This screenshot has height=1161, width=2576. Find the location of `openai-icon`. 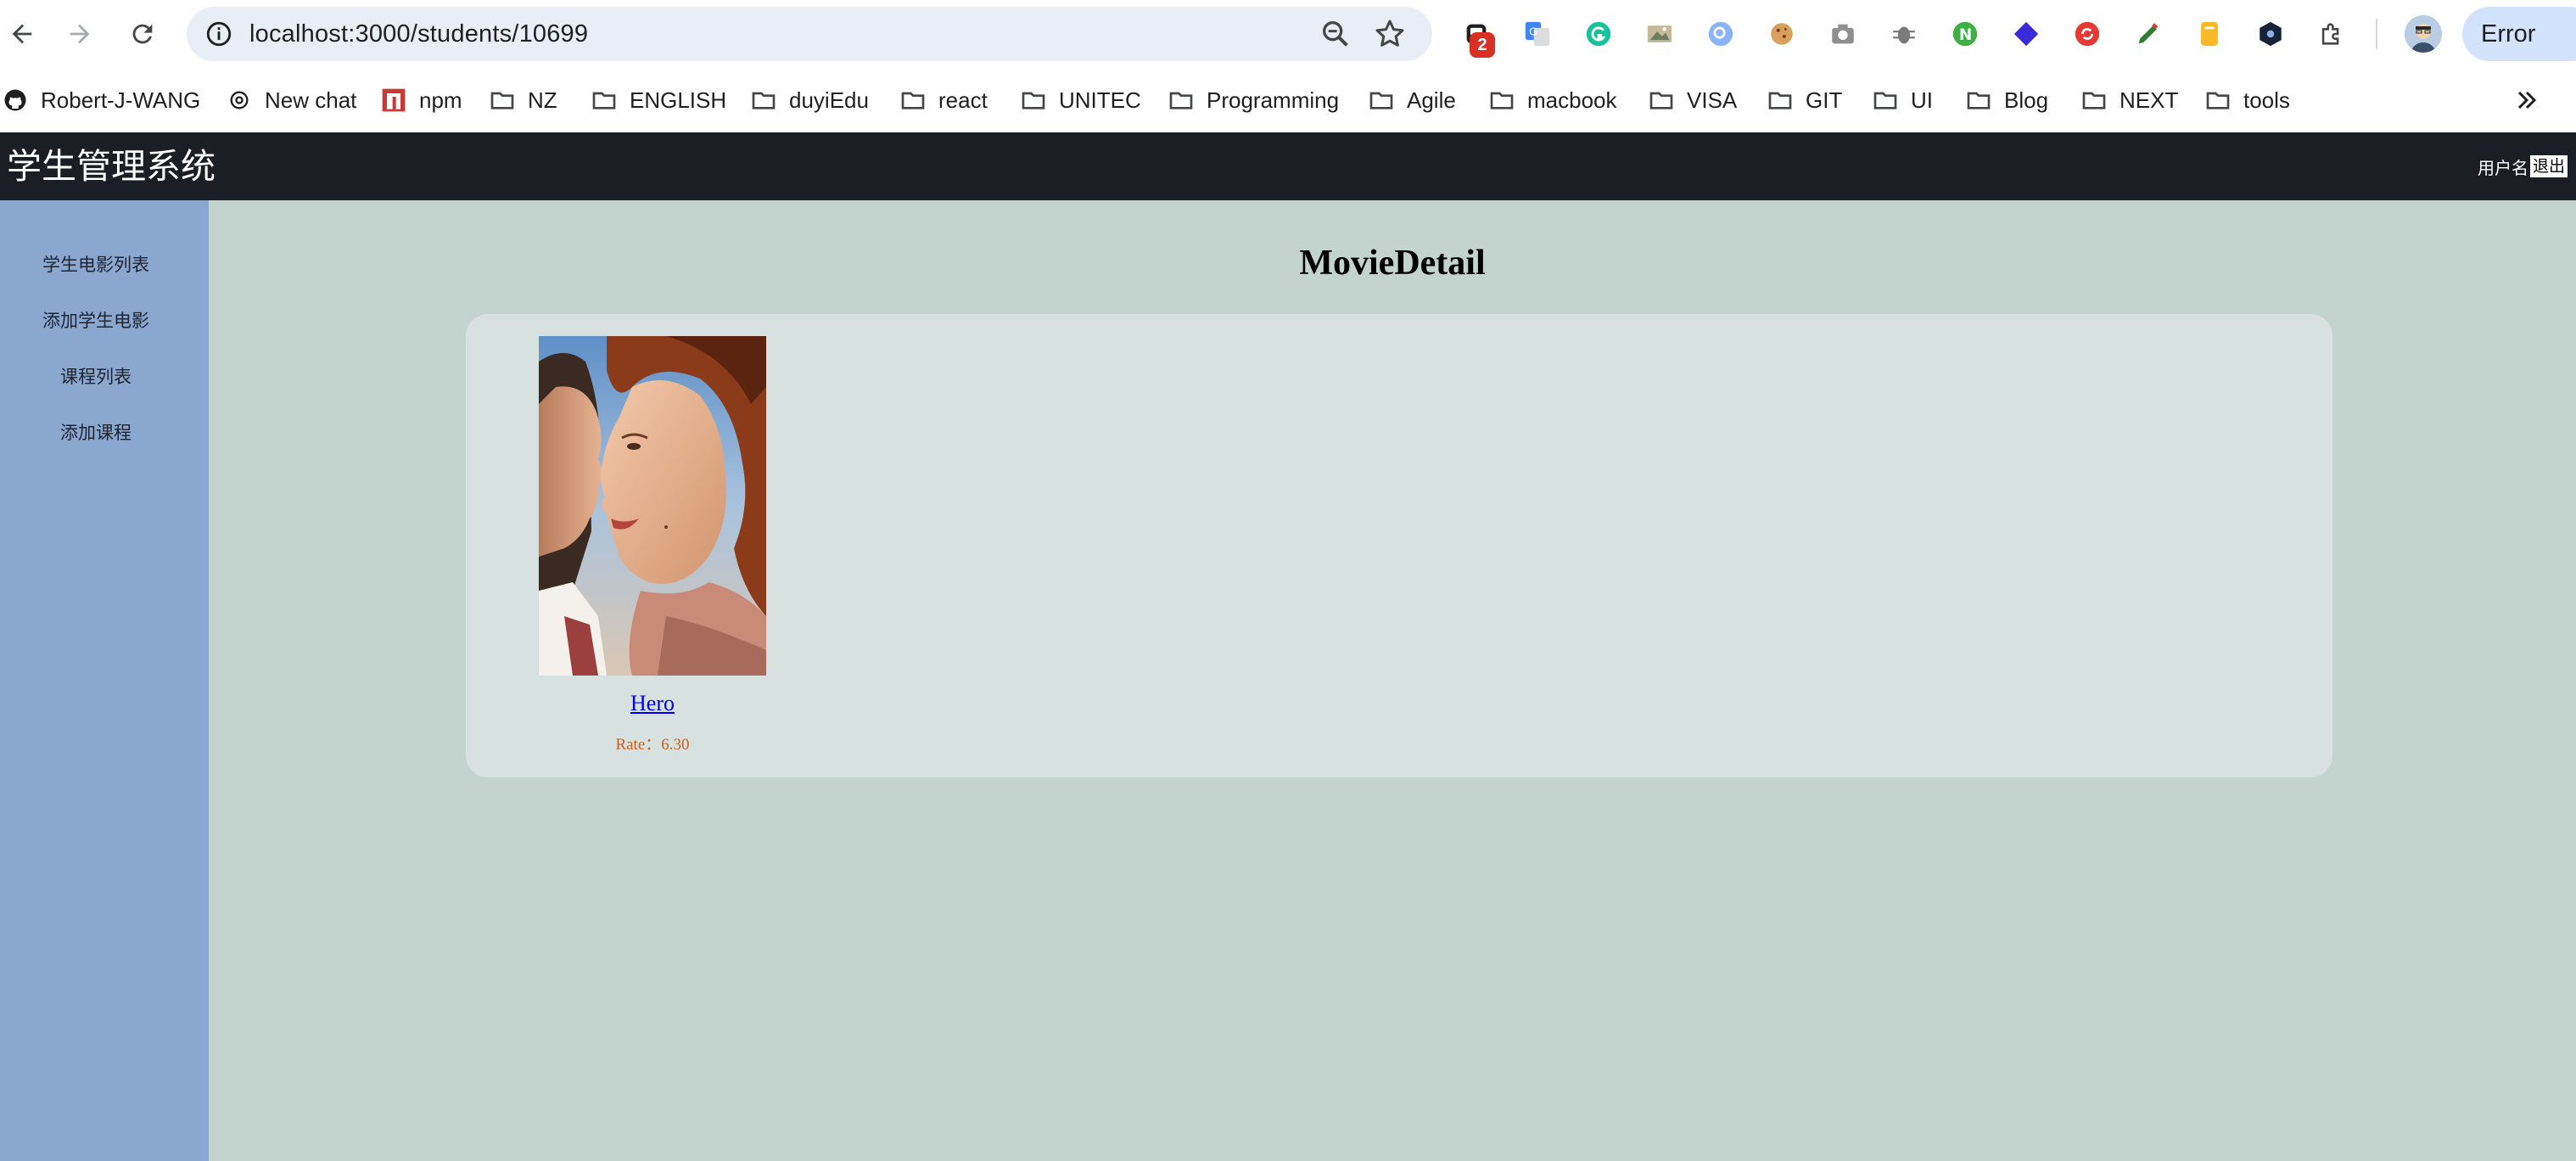

openai-icon is located at coordinates (240, 101).